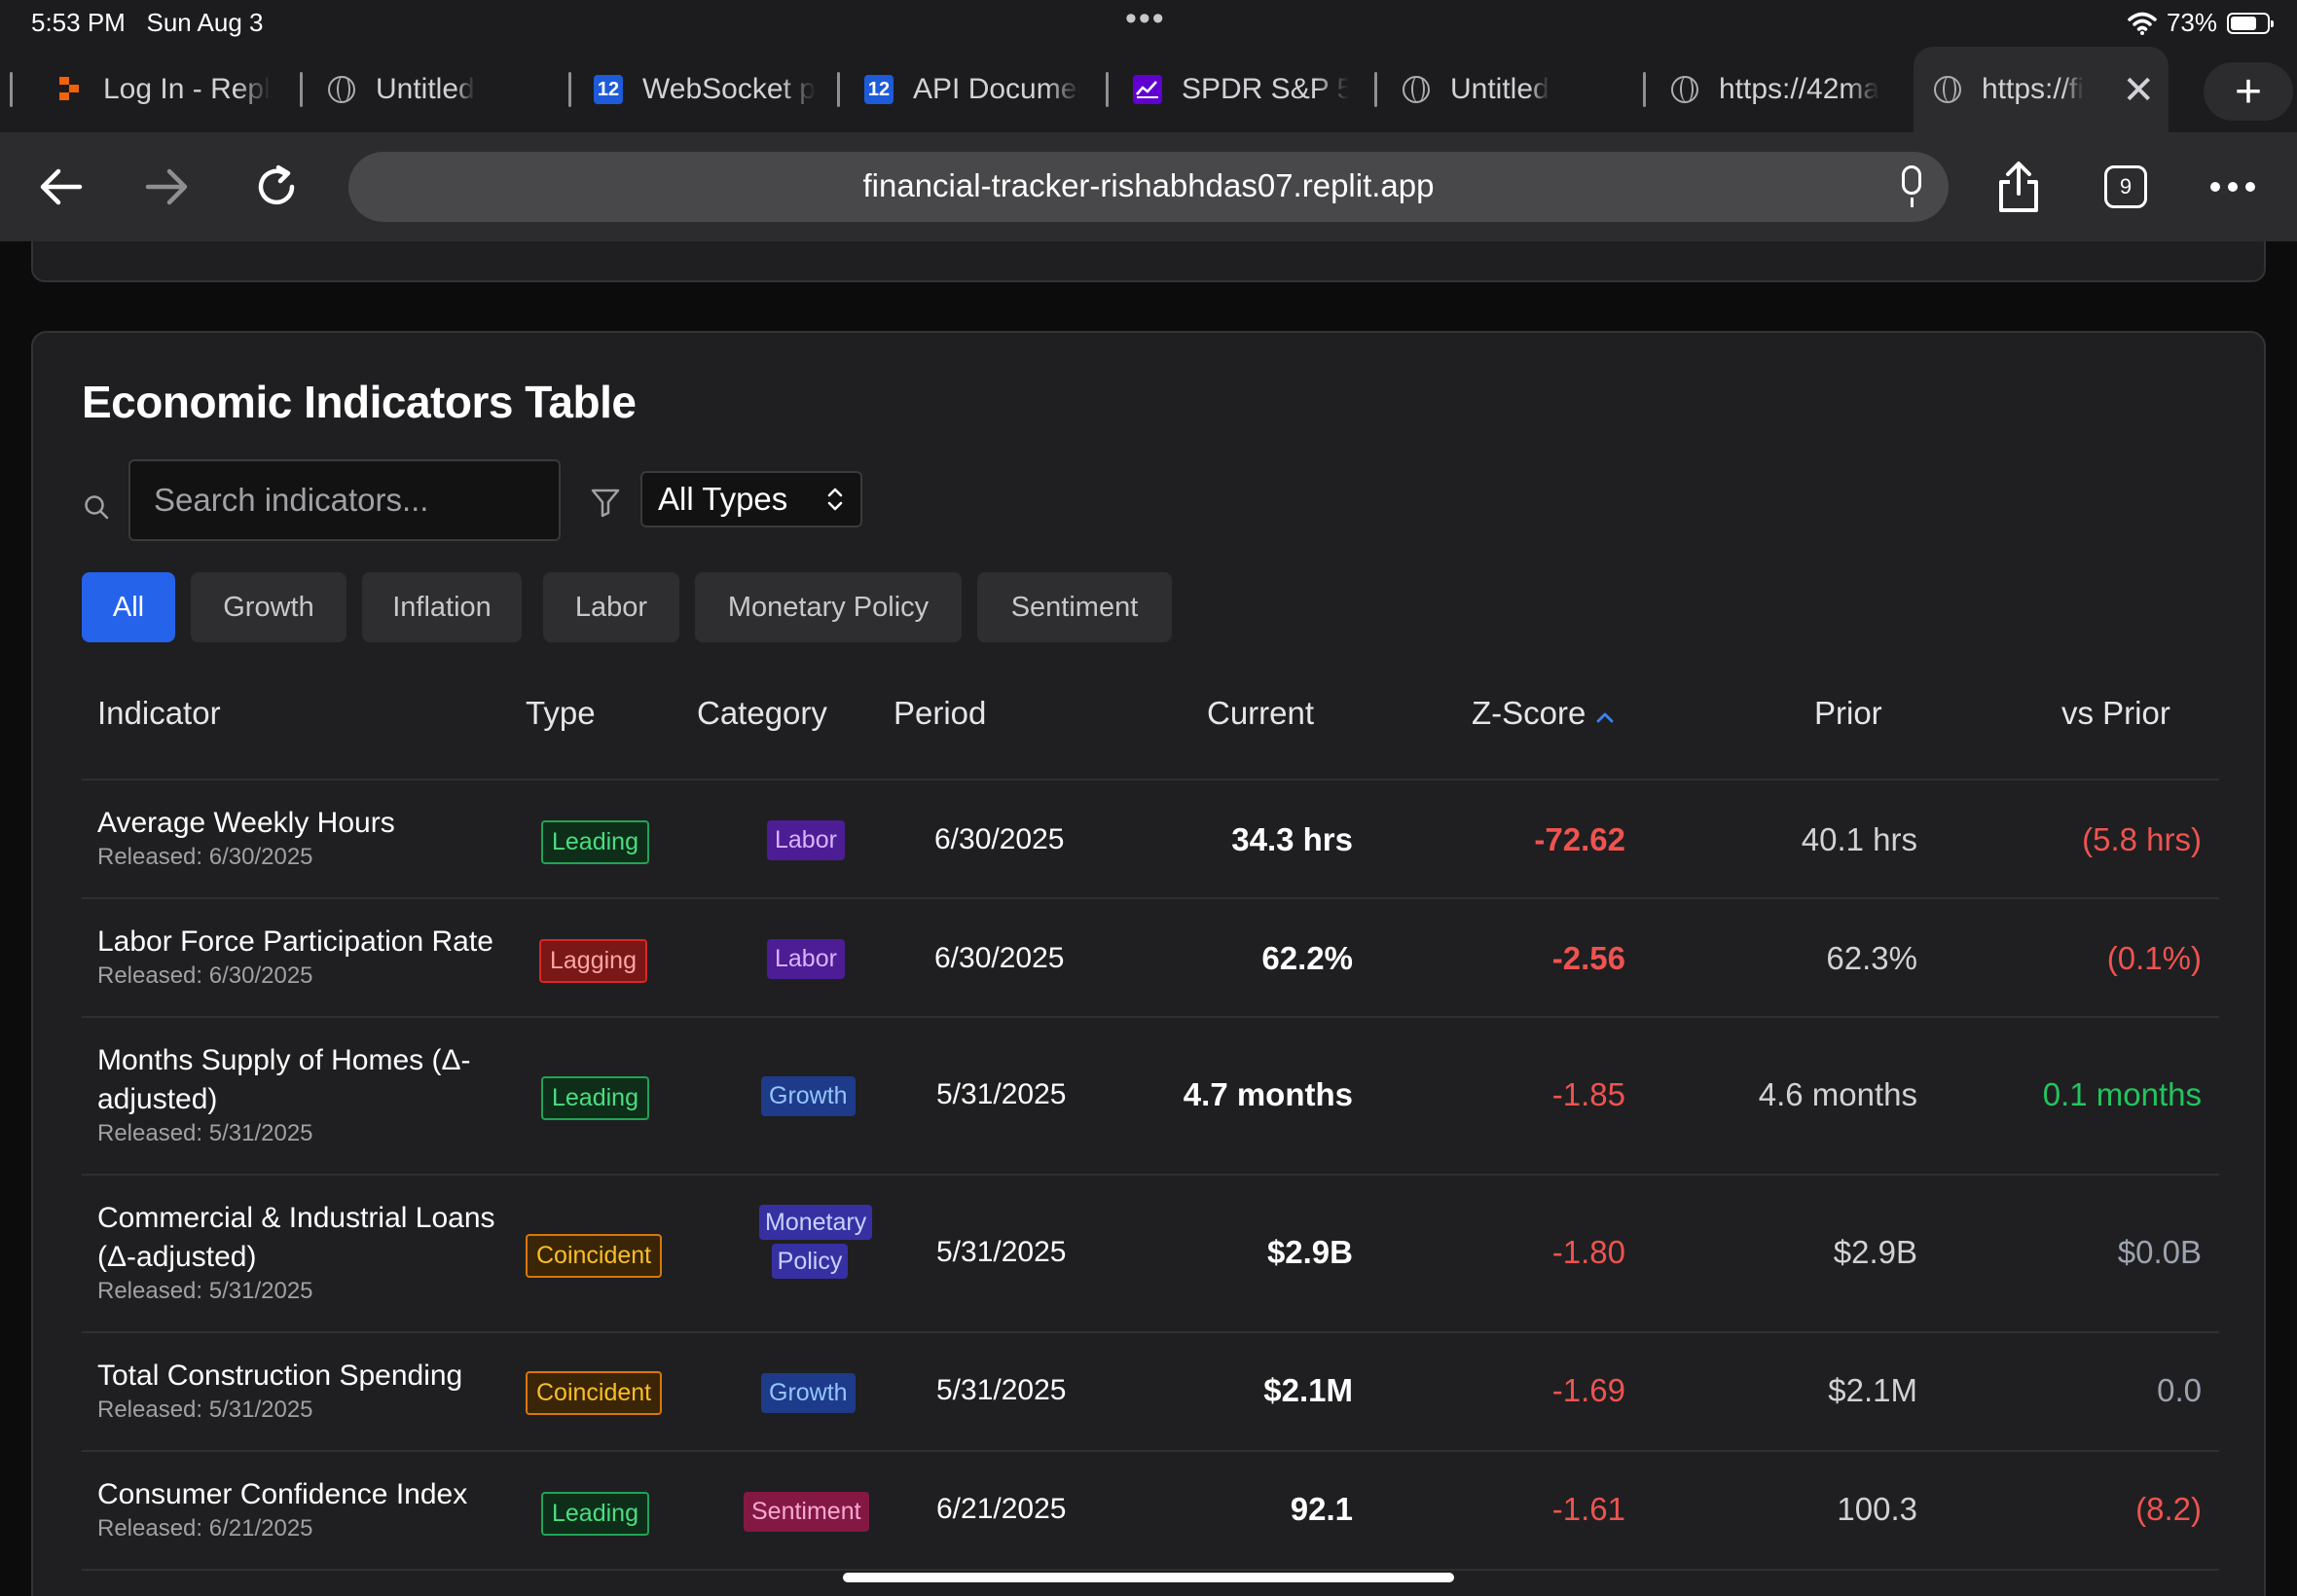 The image size is (2297, 1596). I want to click on type-badge: Coincident, so click(595, 1393).